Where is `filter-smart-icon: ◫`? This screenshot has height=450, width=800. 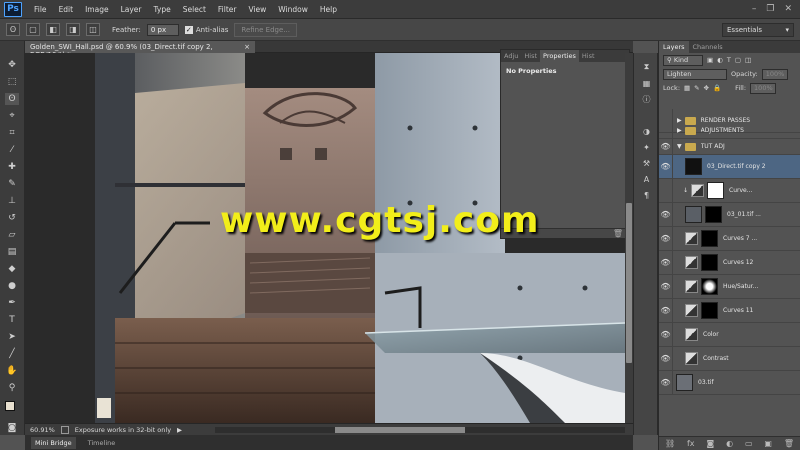 filter-smart-icon: ◫ is located at coordinates (748, 60).